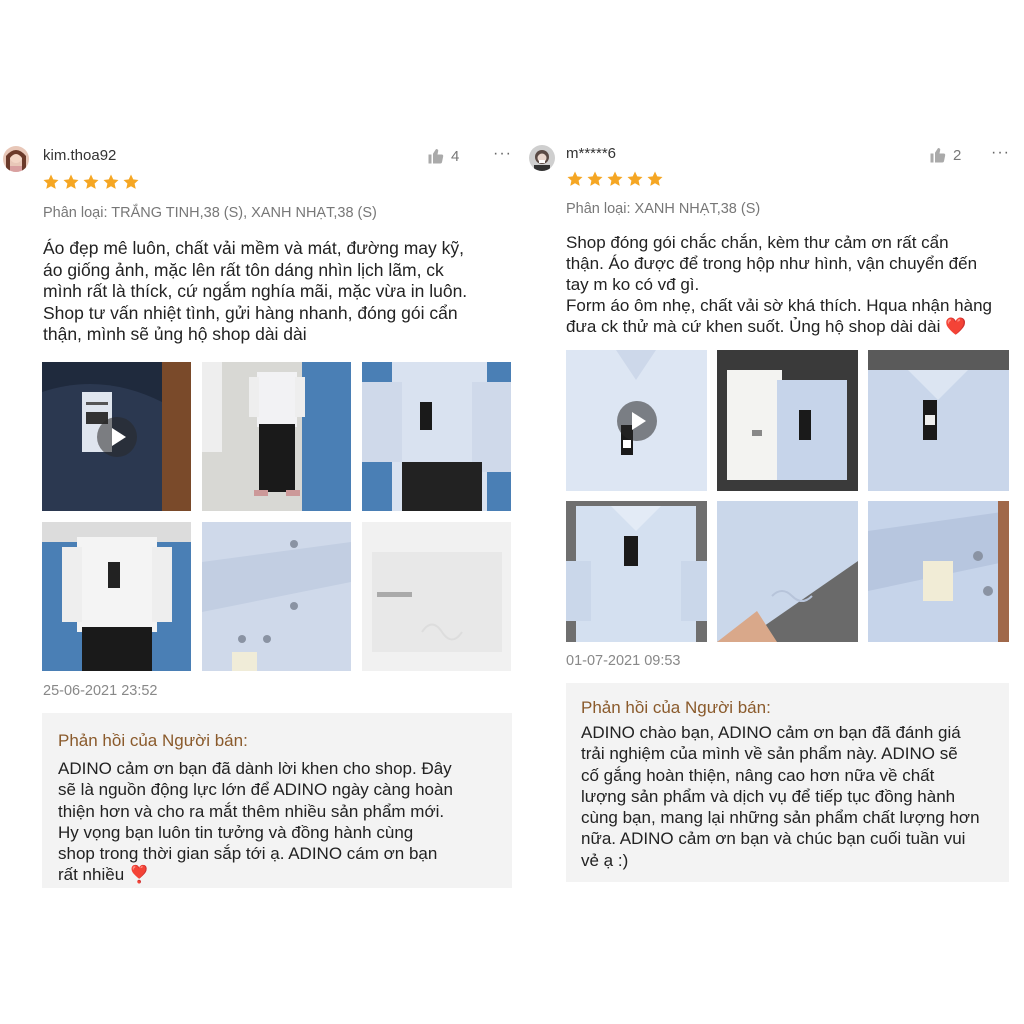 The width and height of the screenshot is (1024, 1024). I want to click on like-button: 2, so click(945, 155).